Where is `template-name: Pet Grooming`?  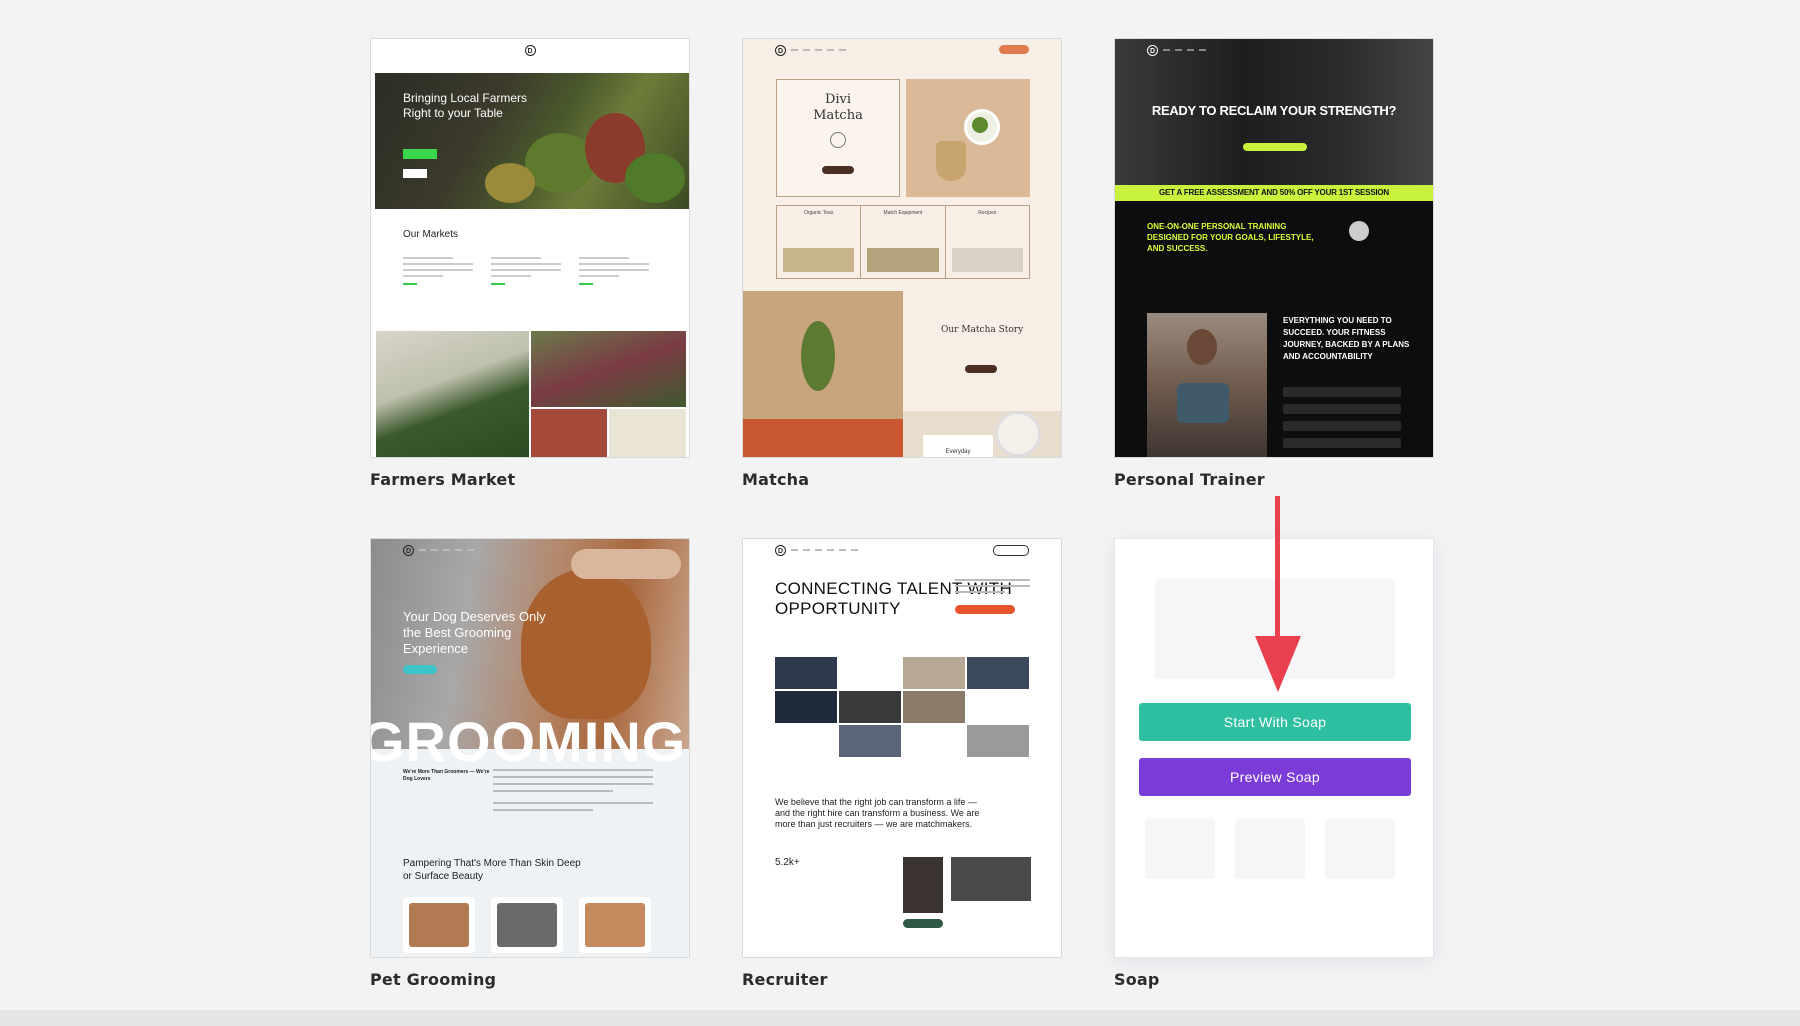
template-name: Pet Grooming is located at coordinates (433, 979).